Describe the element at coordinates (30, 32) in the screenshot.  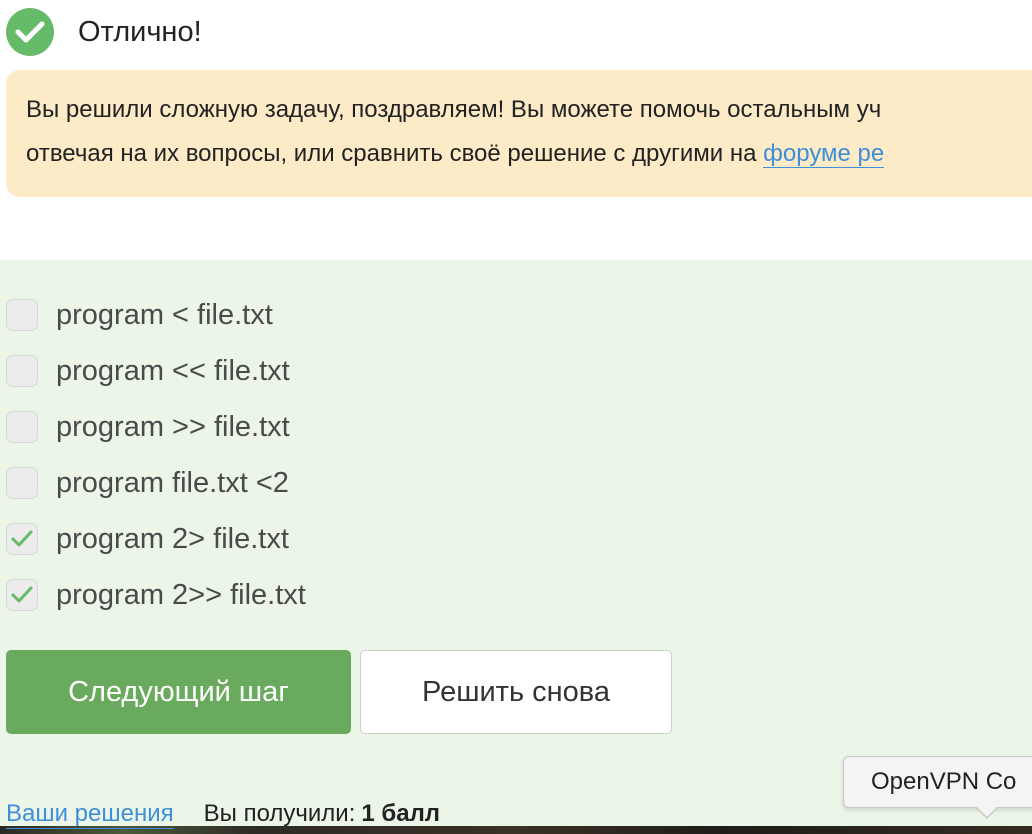
I see `check-circle-icon` at that location.